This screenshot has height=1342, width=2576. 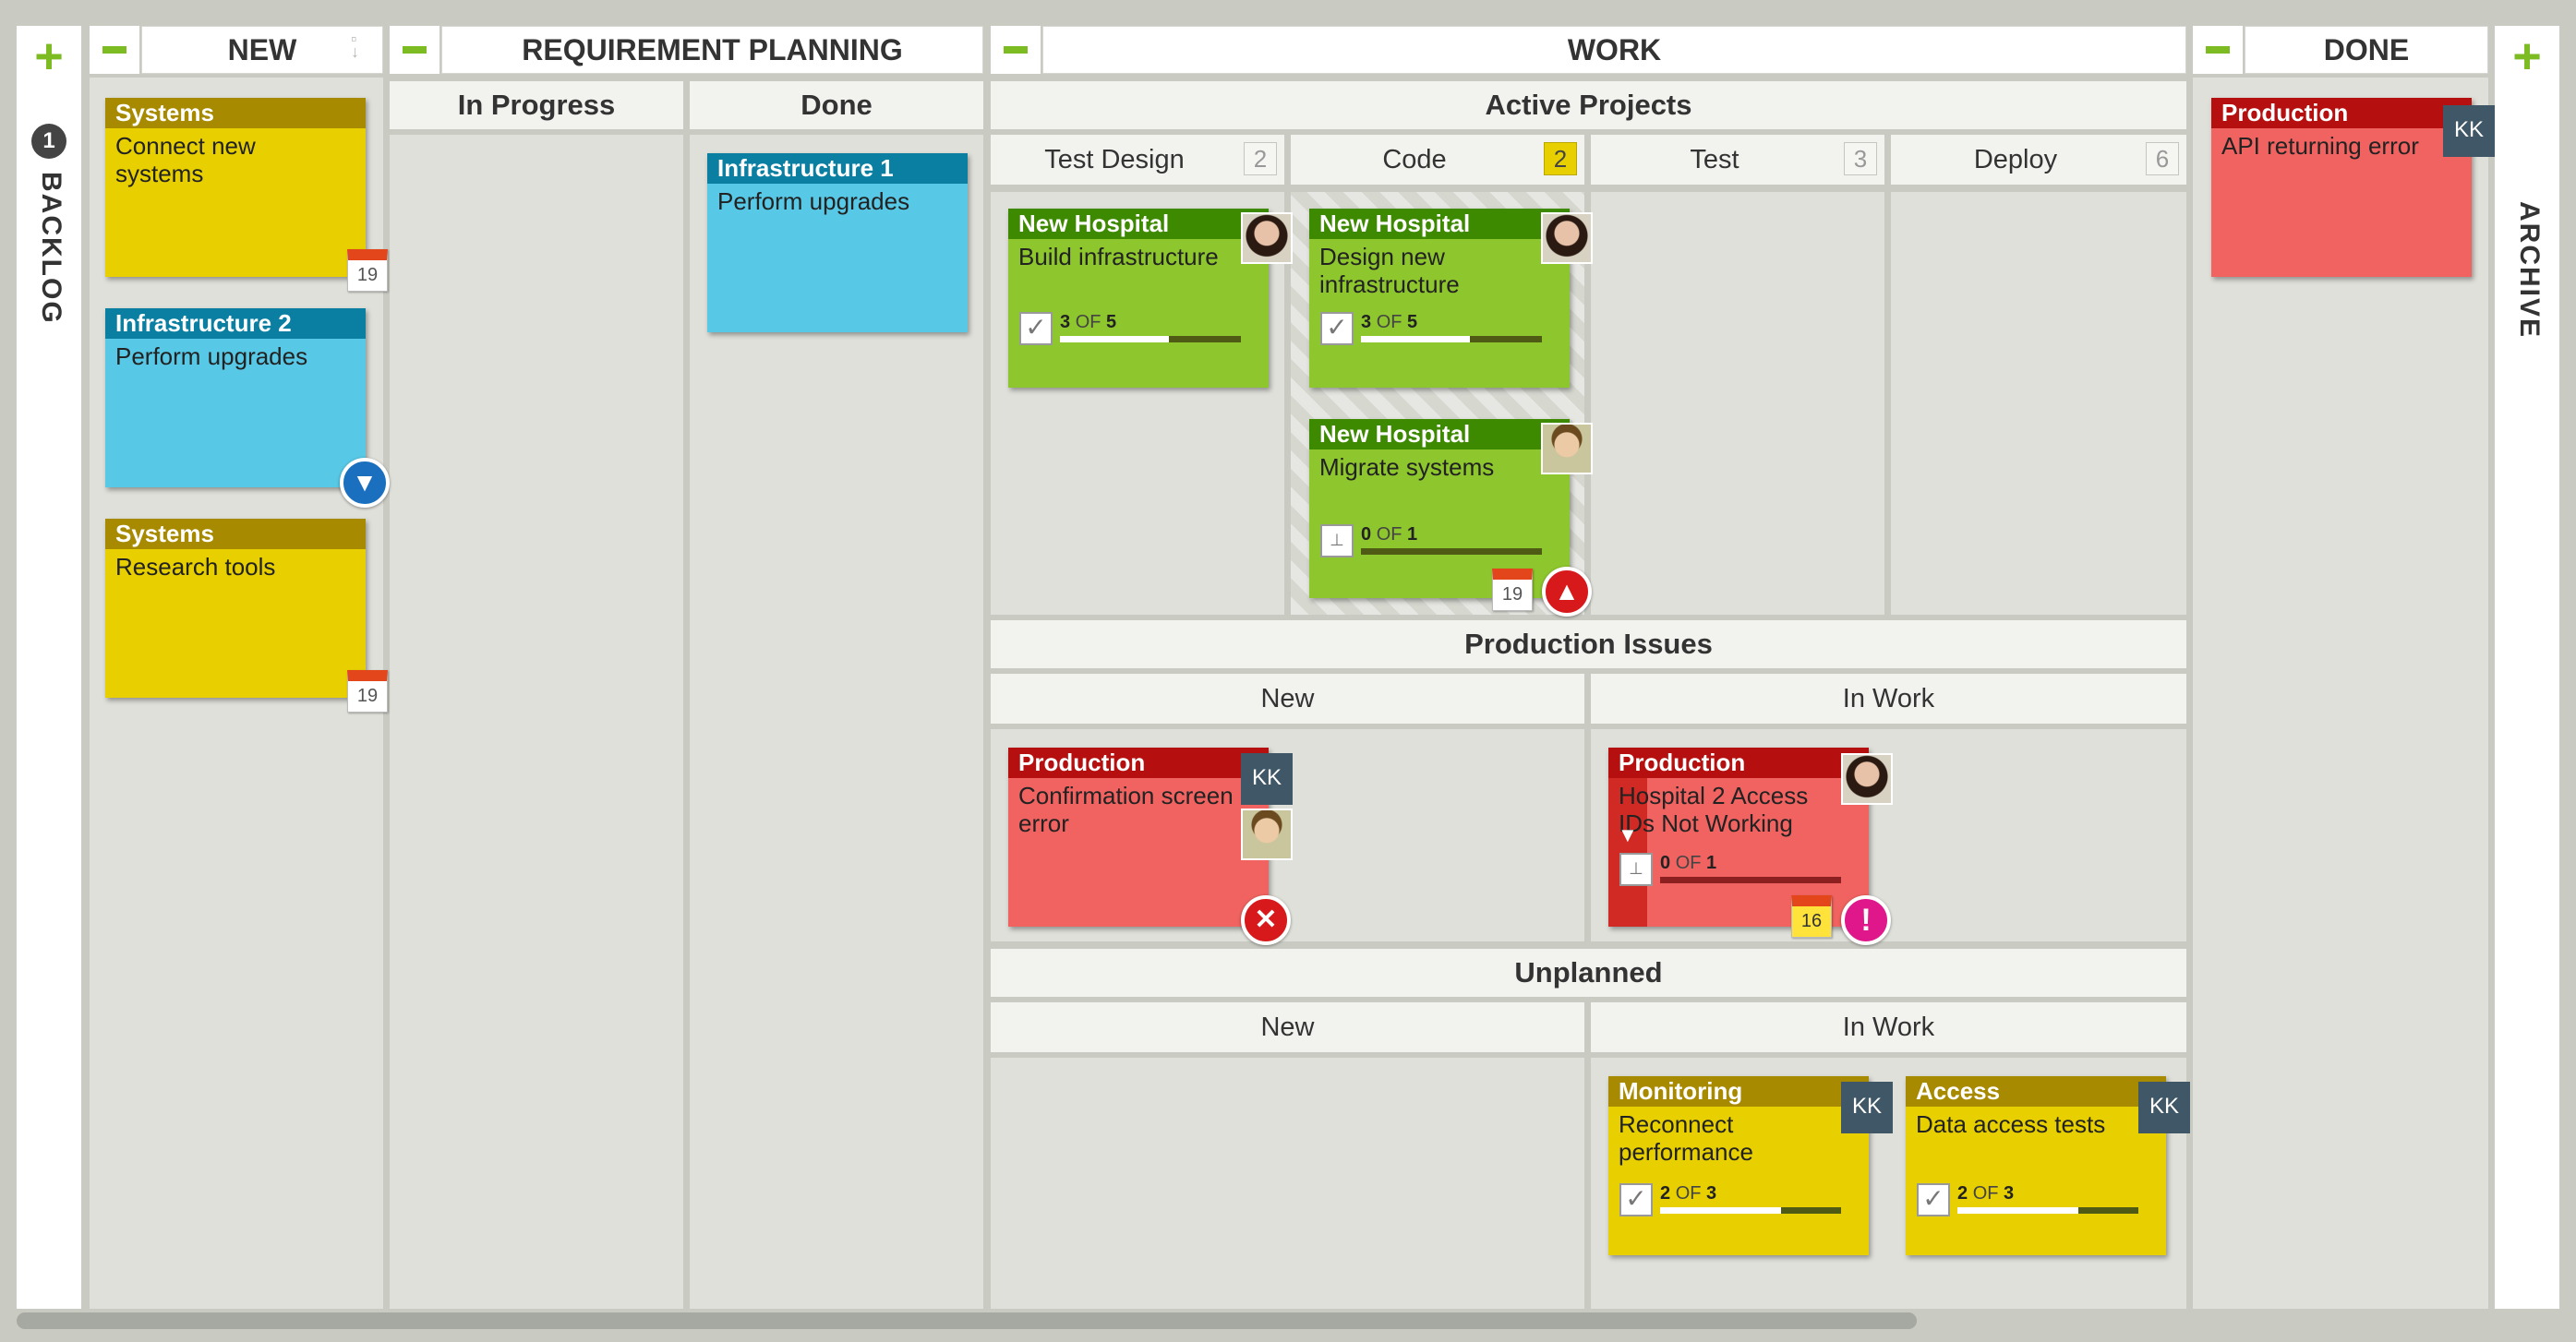 What do you see at coordinates (2036, 1165) in the screenshot?
I see `card-access: Access Data access tests ✓ 2 OF 3` at bounding box center [2036, 1165].